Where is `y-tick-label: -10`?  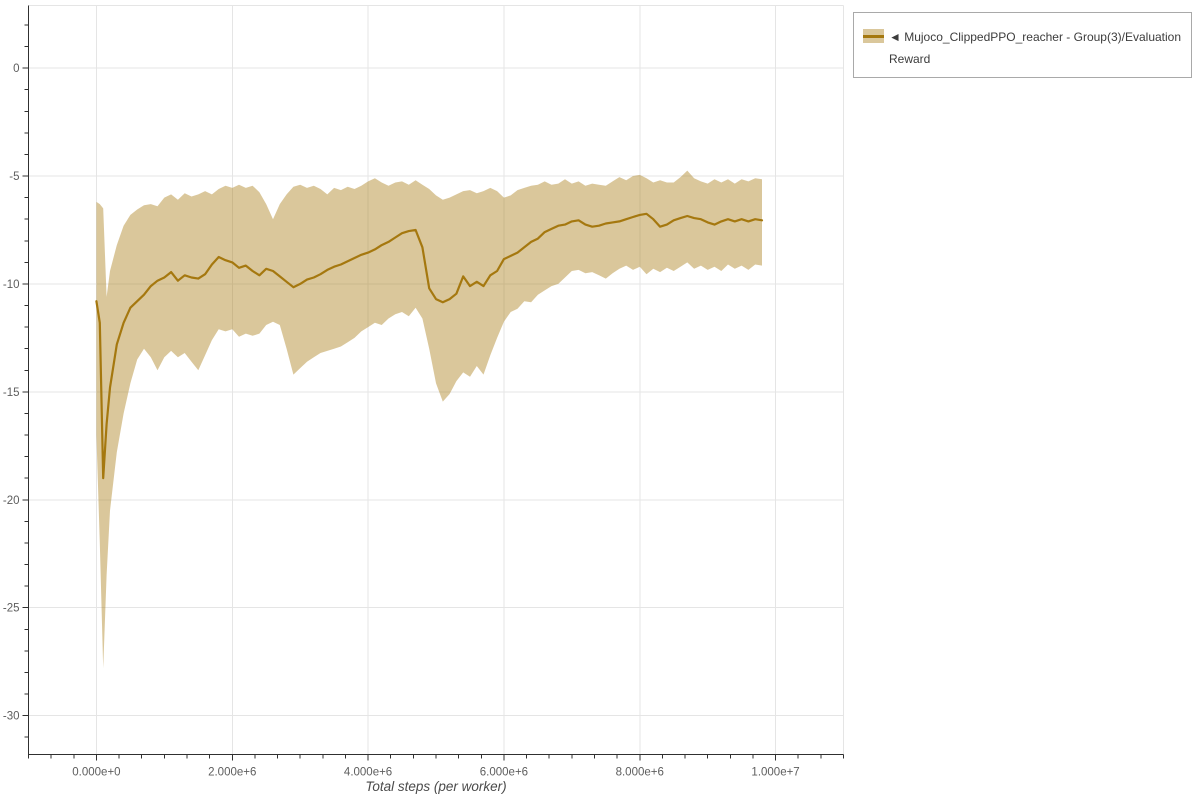
y-tick-label: -10 is located at coordinates (11, 285).